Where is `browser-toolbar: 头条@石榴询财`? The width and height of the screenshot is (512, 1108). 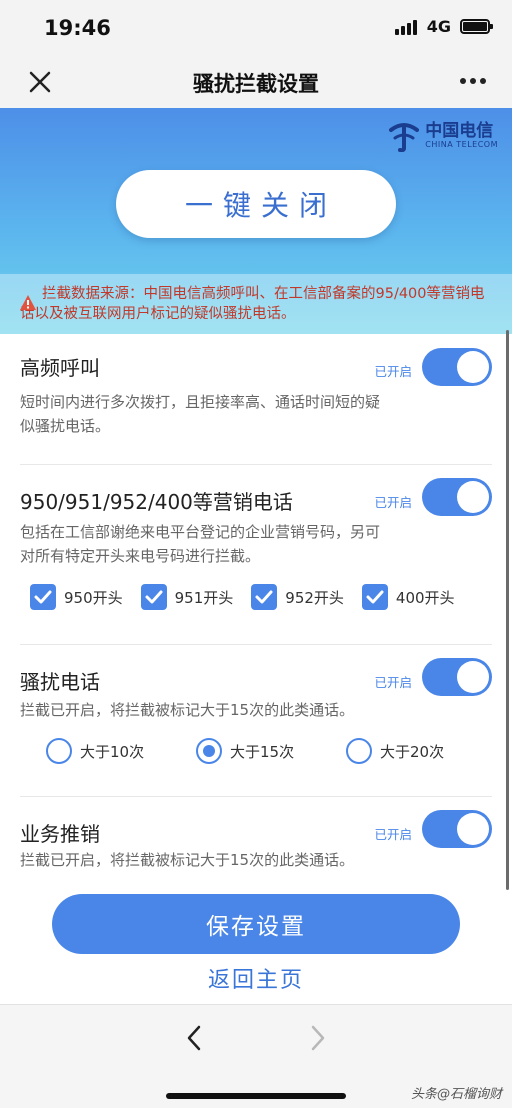
browser-toolbar: 头条@石榴询财 is located at coordinates (256, 1056).